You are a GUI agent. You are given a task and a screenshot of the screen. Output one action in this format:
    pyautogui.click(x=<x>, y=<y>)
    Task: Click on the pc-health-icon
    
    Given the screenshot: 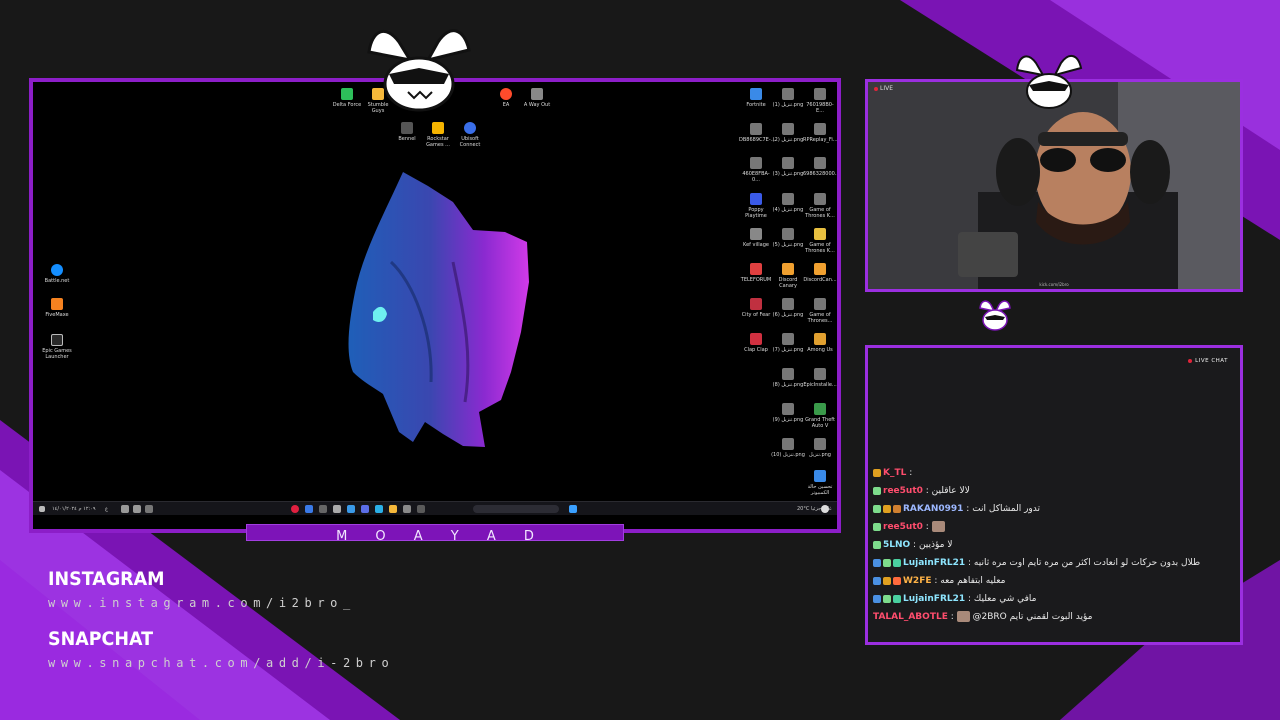 What is the action you would take?
    pyautogui.click(x=820, y=476)
    